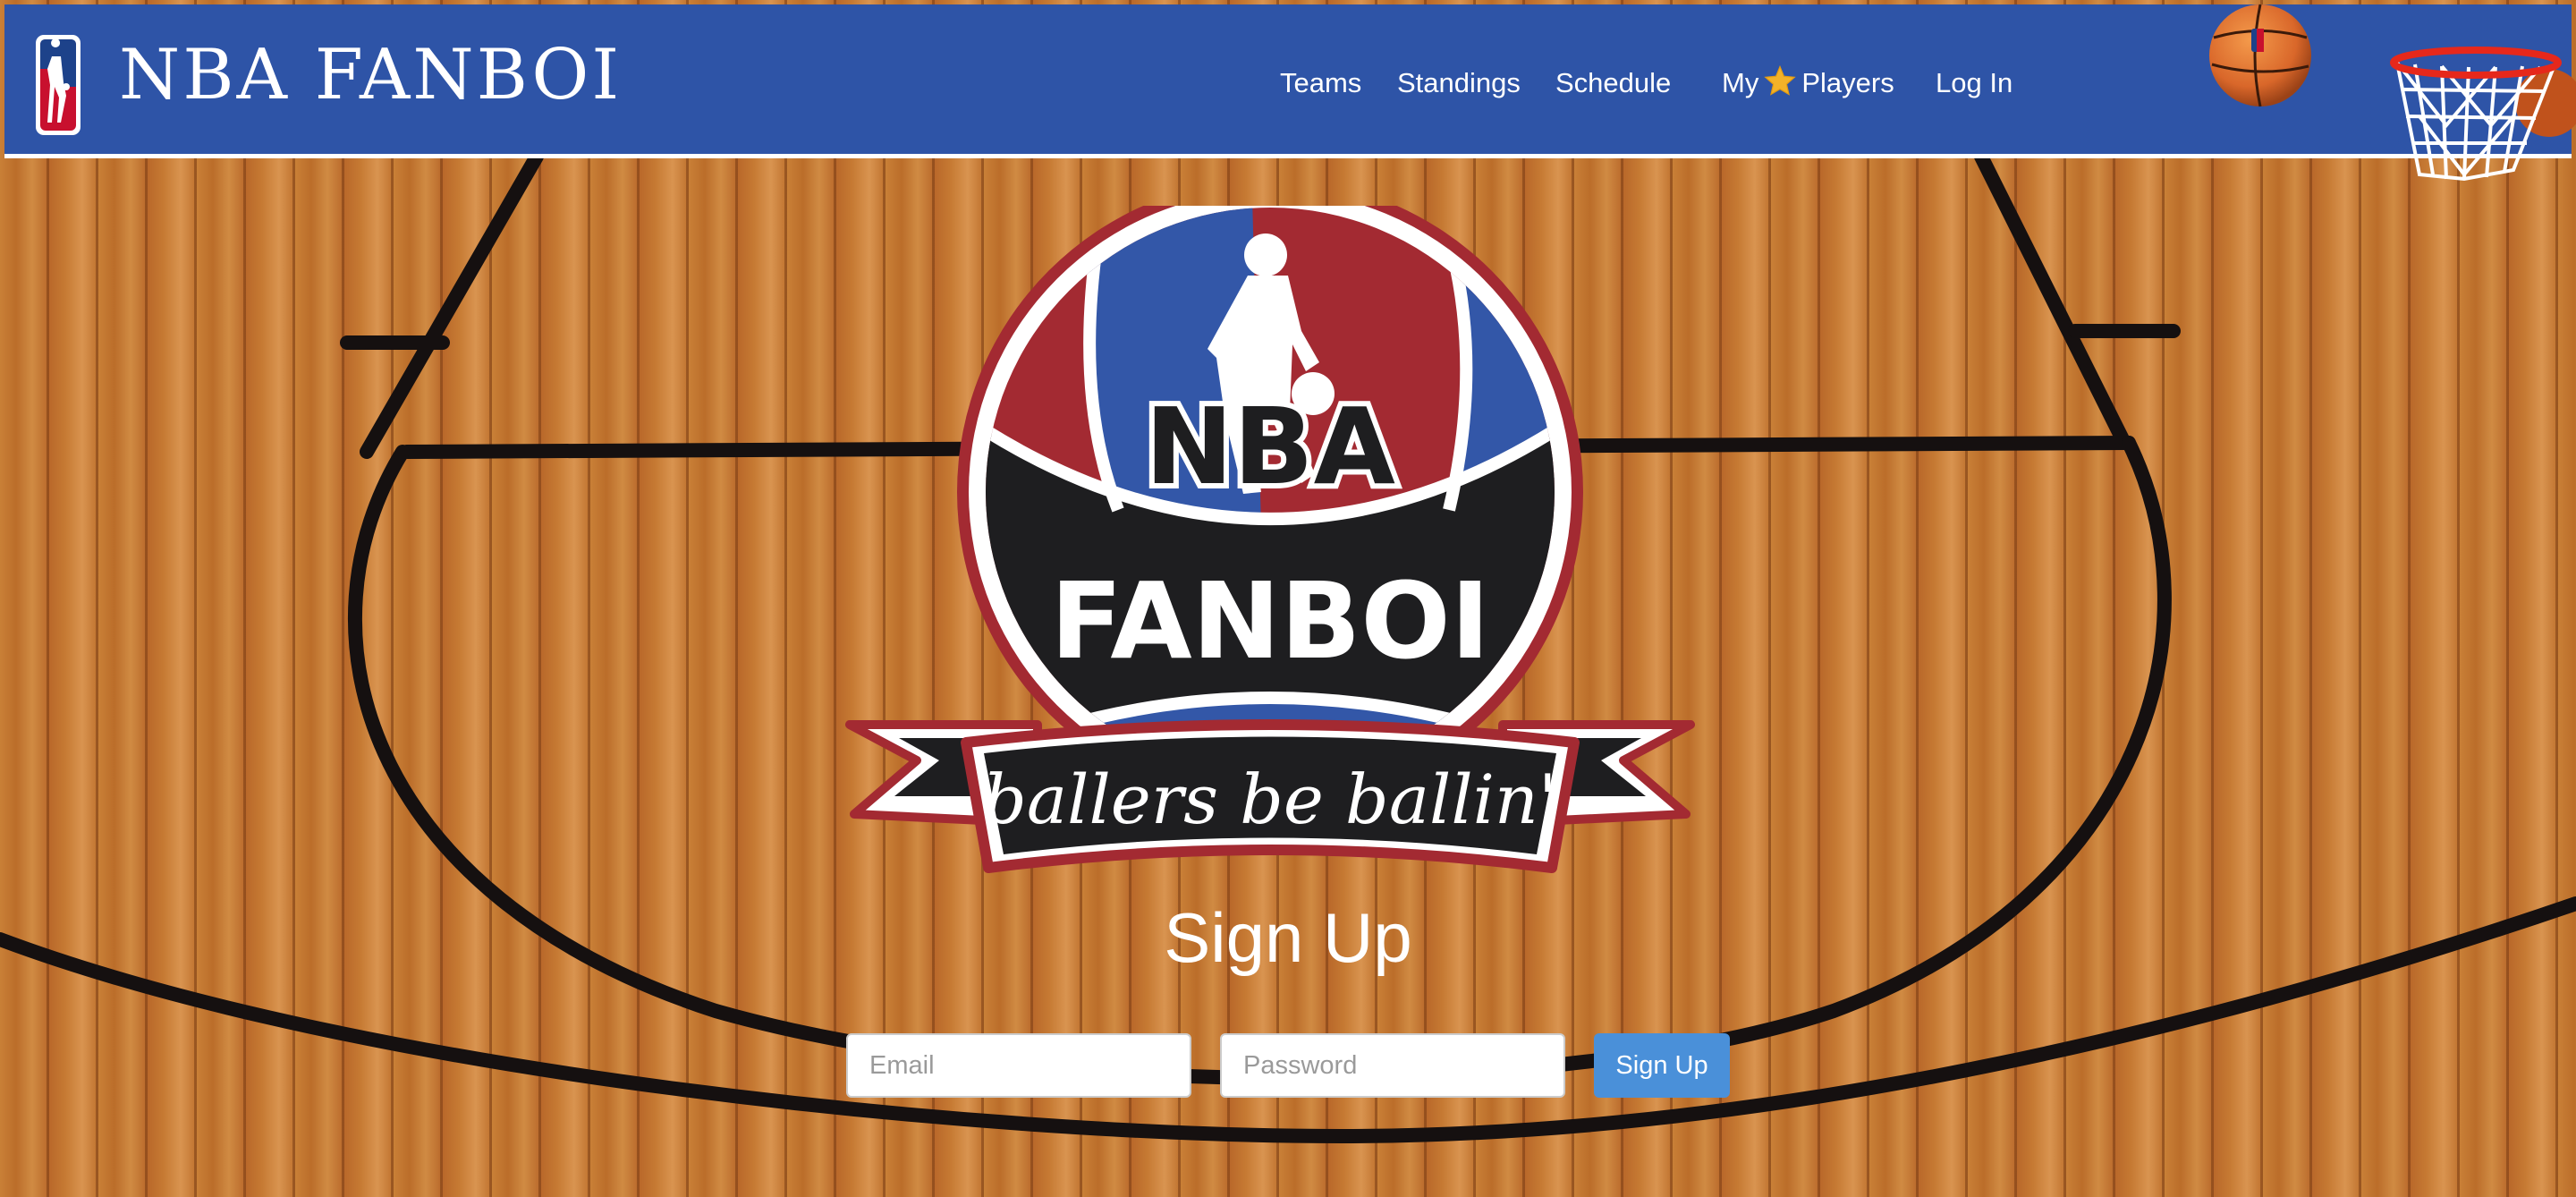 This screenshot has width=2576, height=1197. What do you see at coordinates (1270, 800) in the screenshot?
I see `logo-tagline: ballers be ballin'` at bounding box center [1270, 800].